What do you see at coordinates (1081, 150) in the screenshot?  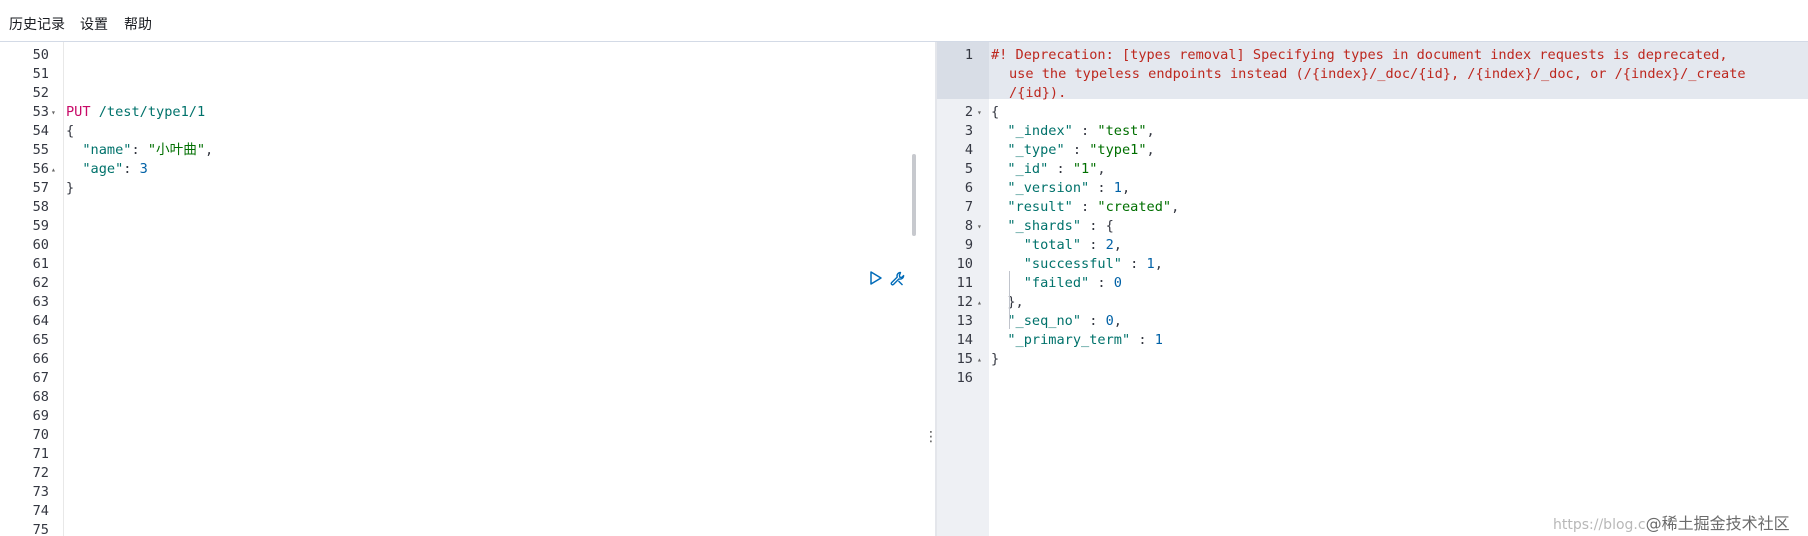 I see `response-field-type: "_type" : "type1",` at bounding box center [1081, 150].